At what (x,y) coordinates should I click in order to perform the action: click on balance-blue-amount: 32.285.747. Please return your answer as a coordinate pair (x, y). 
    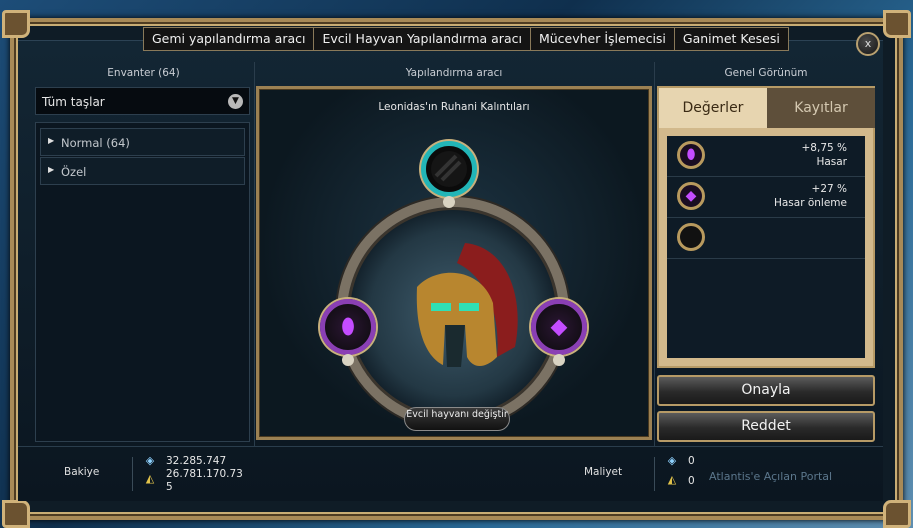
    Looking at the image, I should click on (196, 461).